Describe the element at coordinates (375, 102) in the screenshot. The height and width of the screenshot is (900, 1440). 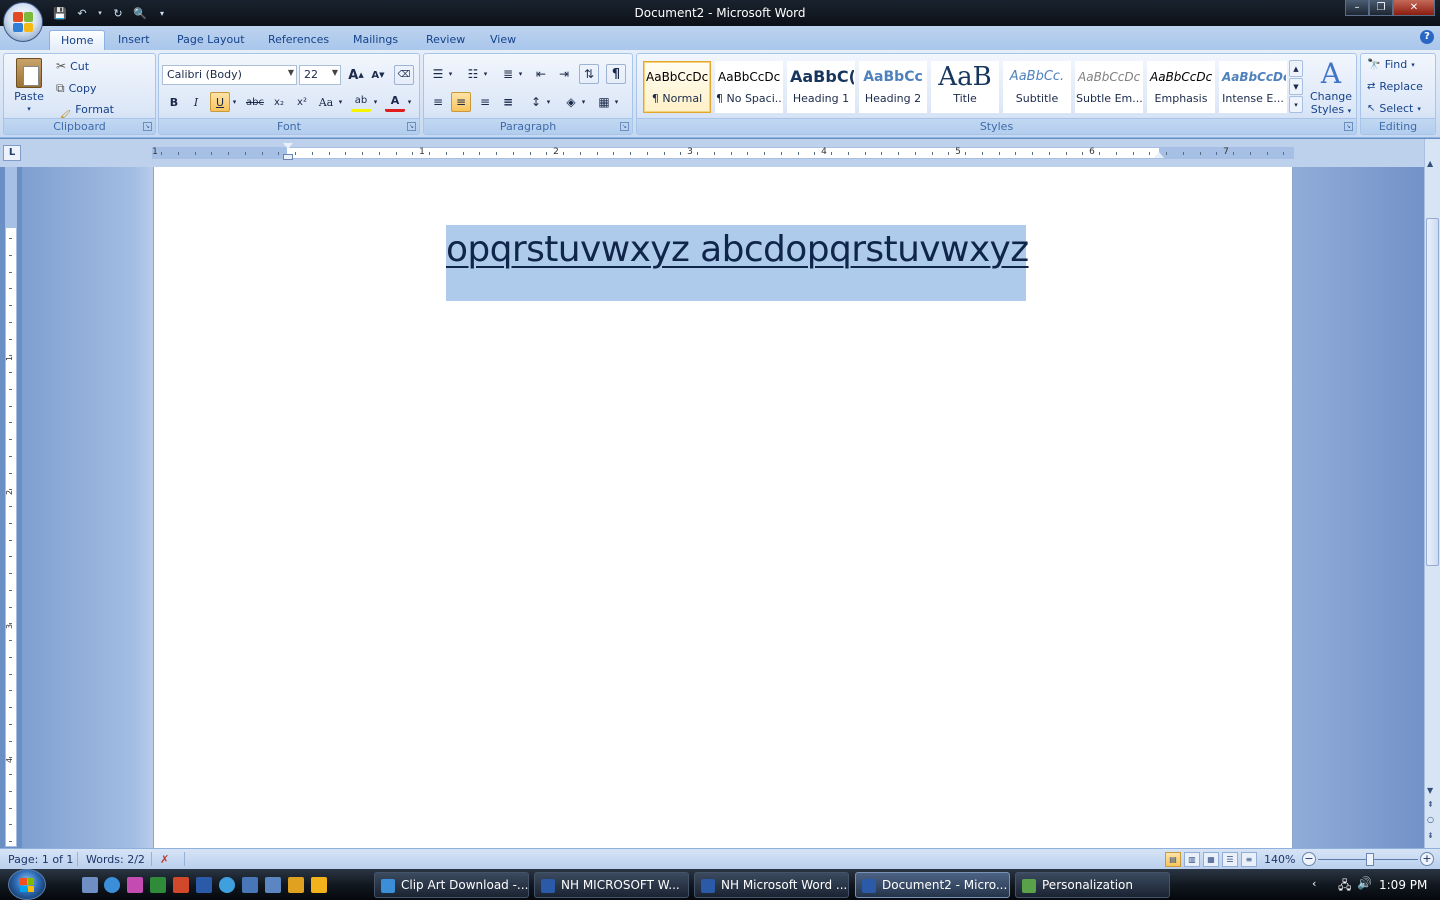
I see `highlight-dropdown-icon: ▾` at that location.